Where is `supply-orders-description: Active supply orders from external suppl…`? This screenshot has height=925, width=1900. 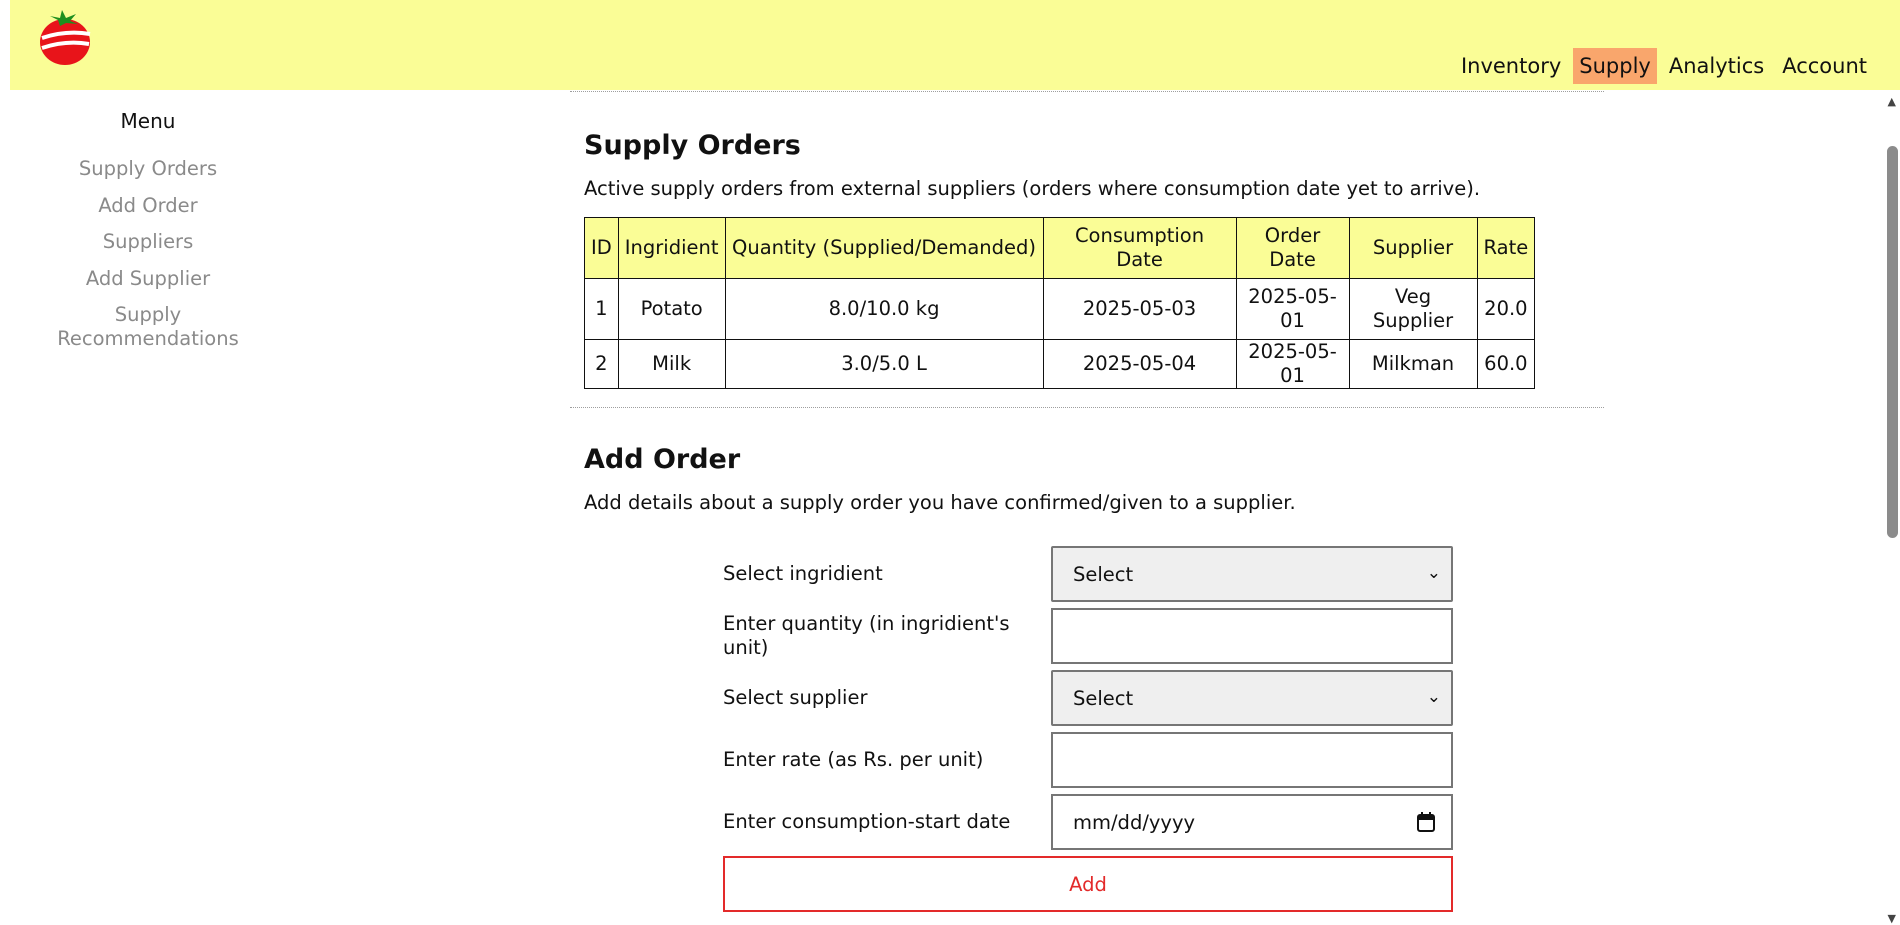
supply-orders-description: Active supply orders from external suppl… is located at coordinates (1032, 188).